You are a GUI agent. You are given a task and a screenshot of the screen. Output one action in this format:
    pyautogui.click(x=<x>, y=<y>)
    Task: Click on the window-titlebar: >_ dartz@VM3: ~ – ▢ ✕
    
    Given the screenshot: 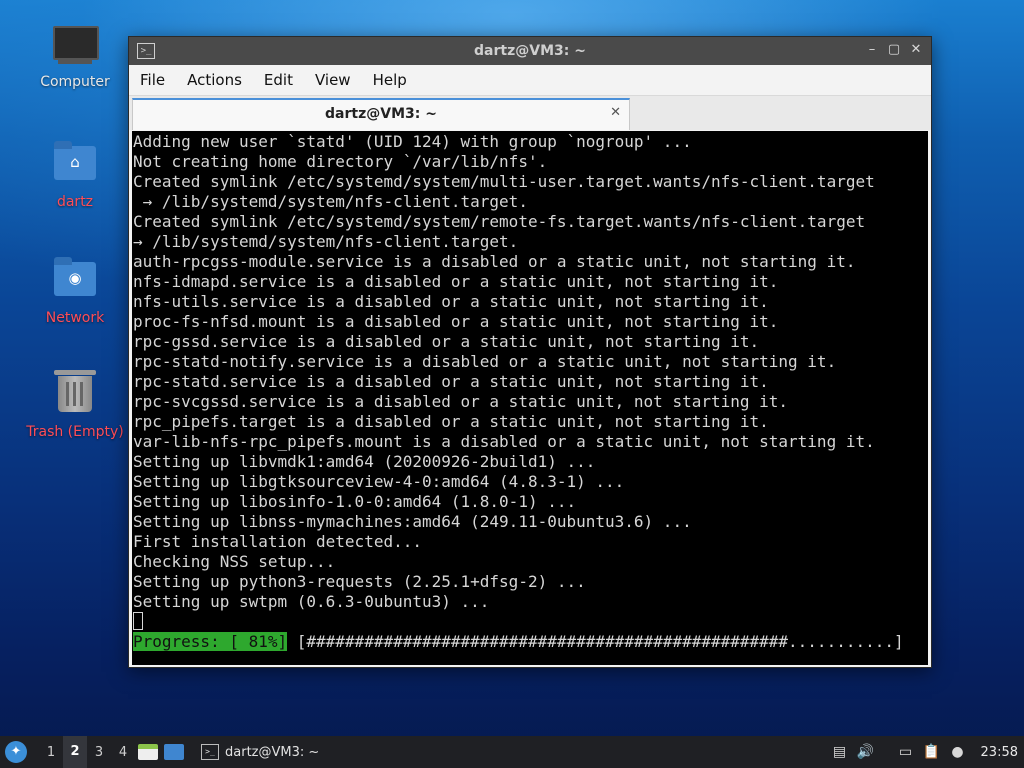 What is the action you would take?
    pyautogui.click(x=530, y=51)
    